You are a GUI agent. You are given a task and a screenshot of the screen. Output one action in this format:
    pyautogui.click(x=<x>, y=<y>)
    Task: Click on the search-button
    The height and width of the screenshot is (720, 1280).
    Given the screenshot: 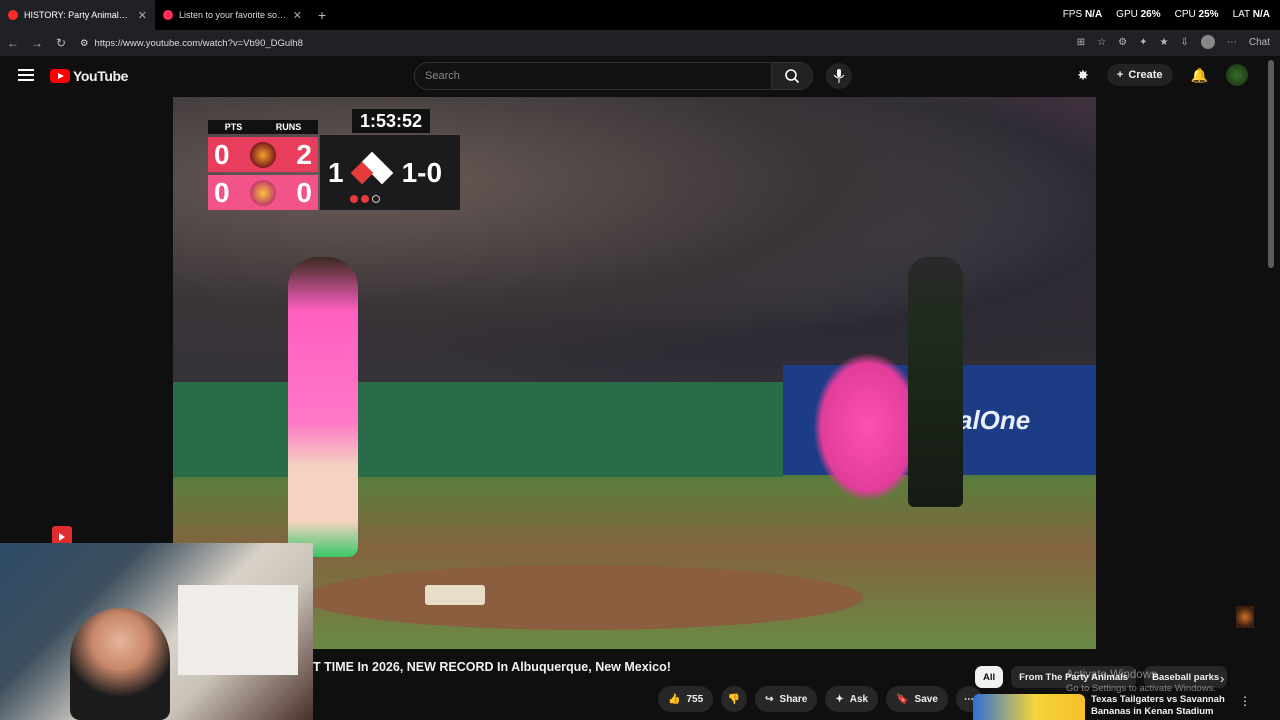 What is the action you would take?
    pyautogui.click(x=792, y=76)
    